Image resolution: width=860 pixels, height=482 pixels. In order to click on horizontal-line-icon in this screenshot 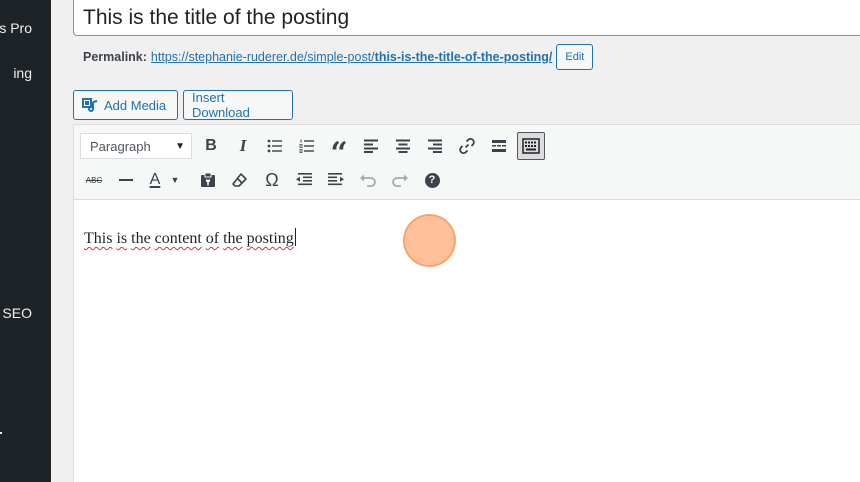, I will do `click(126, 180)`.